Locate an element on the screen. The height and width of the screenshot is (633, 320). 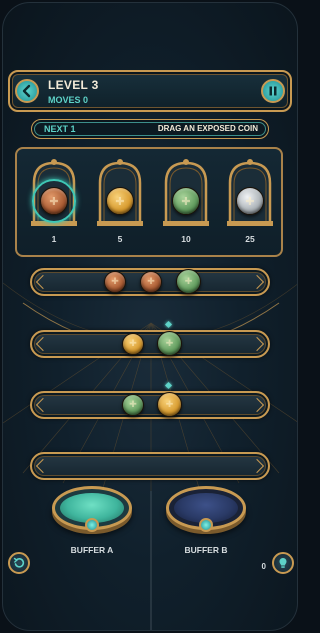
coin-value: 10 is located at coordinates (186, 239).